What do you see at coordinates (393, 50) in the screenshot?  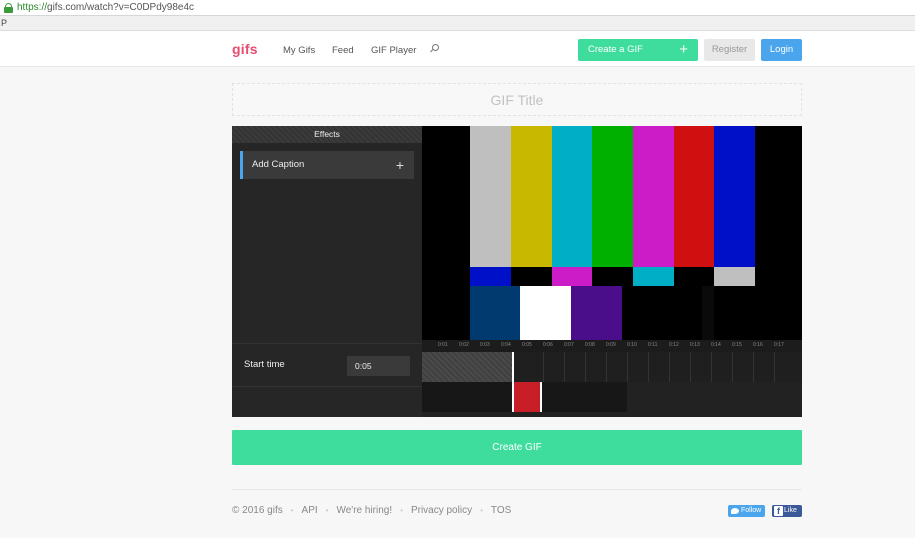 I see `nav-gif-player: GIF Player` at bounding box center [393, 50].